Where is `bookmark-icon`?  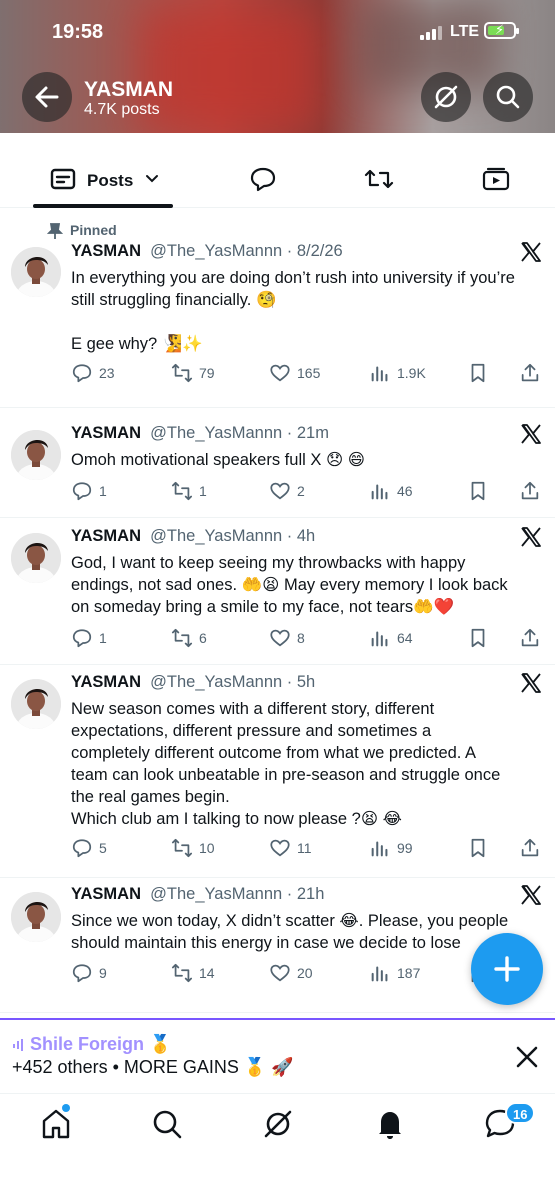
bookmark-icon is located at coordinates (478, 373).